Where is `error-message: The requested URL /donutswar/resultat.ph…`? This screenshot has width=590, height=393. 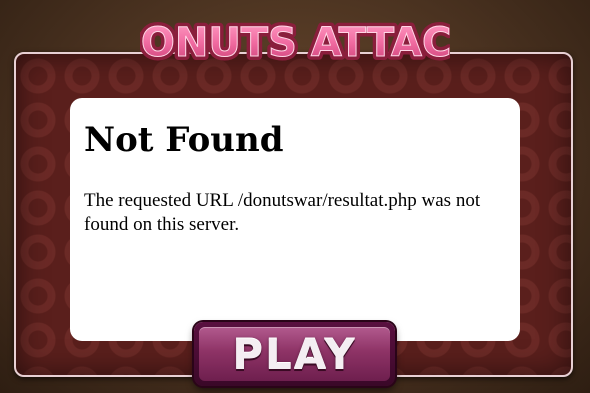
error-message: The requested URL /donutswar/resultat.ph… is located at coordinates (282, 213).